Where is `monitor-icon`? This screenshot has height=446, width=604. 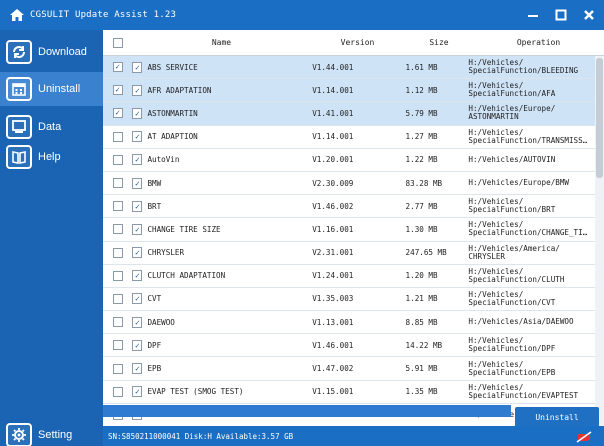
monitor-icon is located at coordinates (19, 127).